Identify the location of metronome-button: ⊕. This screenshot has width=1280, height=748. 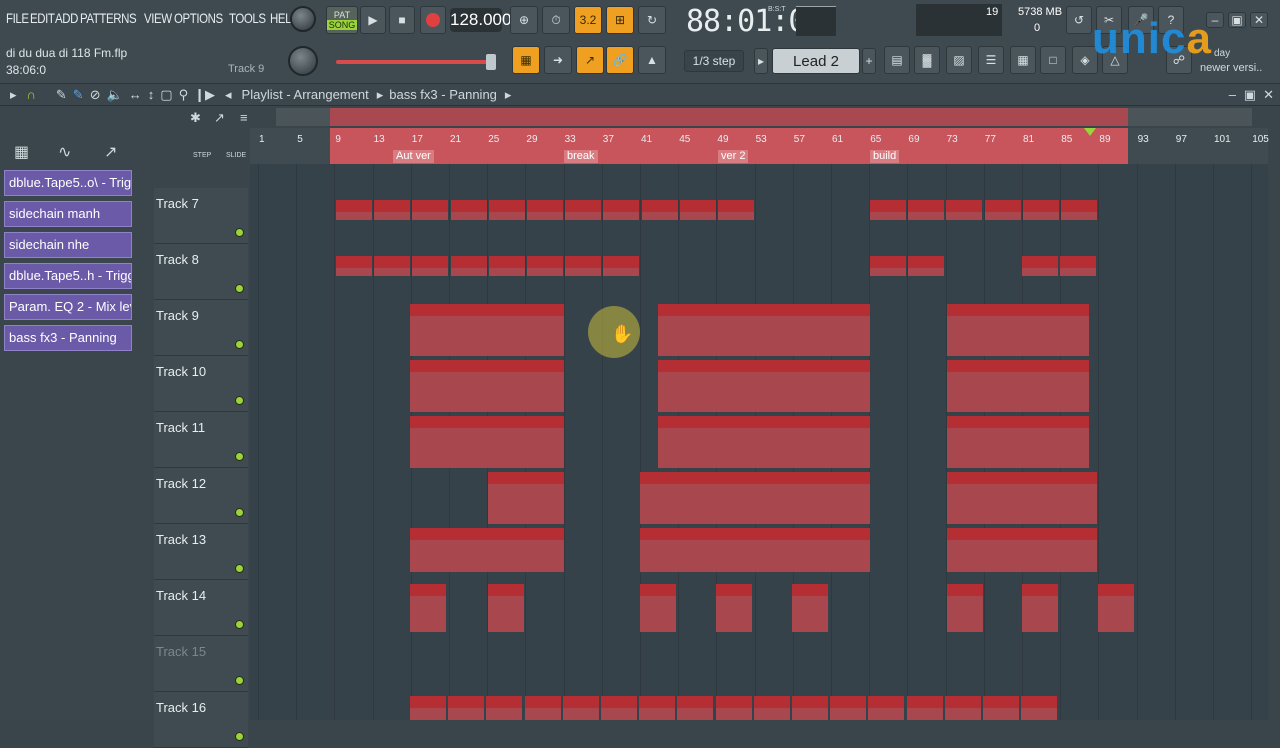
(524, 20).